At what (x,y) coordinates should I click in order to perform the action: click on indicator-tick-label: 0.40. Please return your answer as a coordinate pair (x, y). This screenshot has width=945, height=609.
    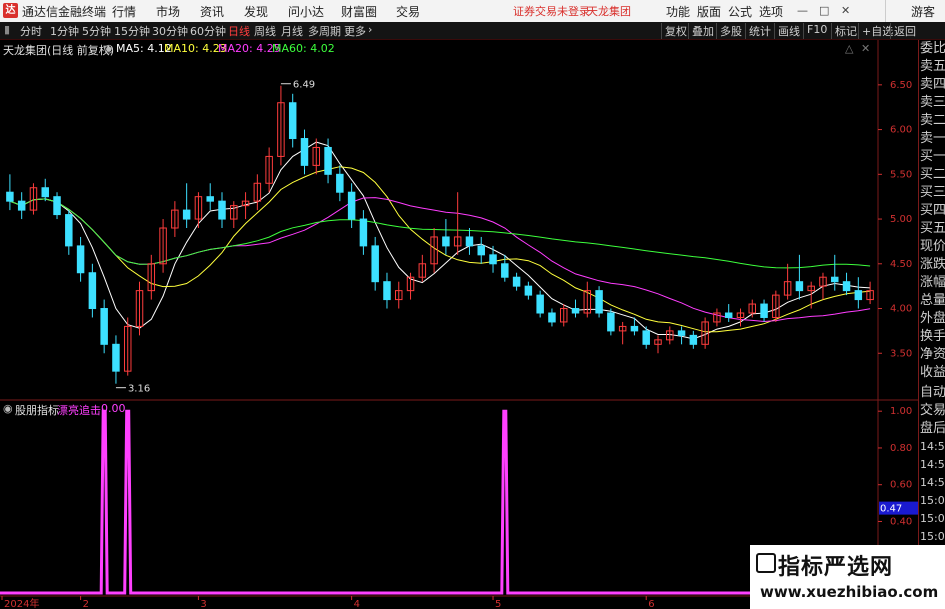
    Looking at the image, I should click on (901, 521).